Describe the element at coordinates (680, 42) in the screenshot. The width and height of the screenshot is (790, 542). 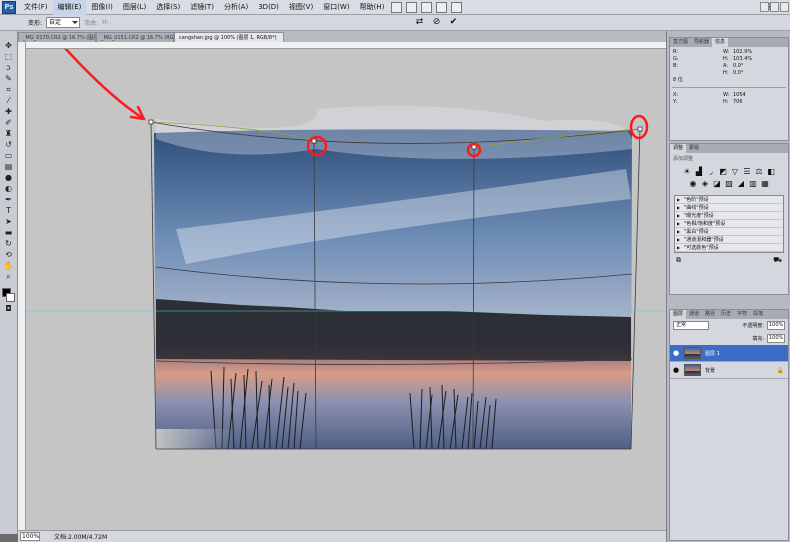
I see `tab-histogram: 直方图` at that location.